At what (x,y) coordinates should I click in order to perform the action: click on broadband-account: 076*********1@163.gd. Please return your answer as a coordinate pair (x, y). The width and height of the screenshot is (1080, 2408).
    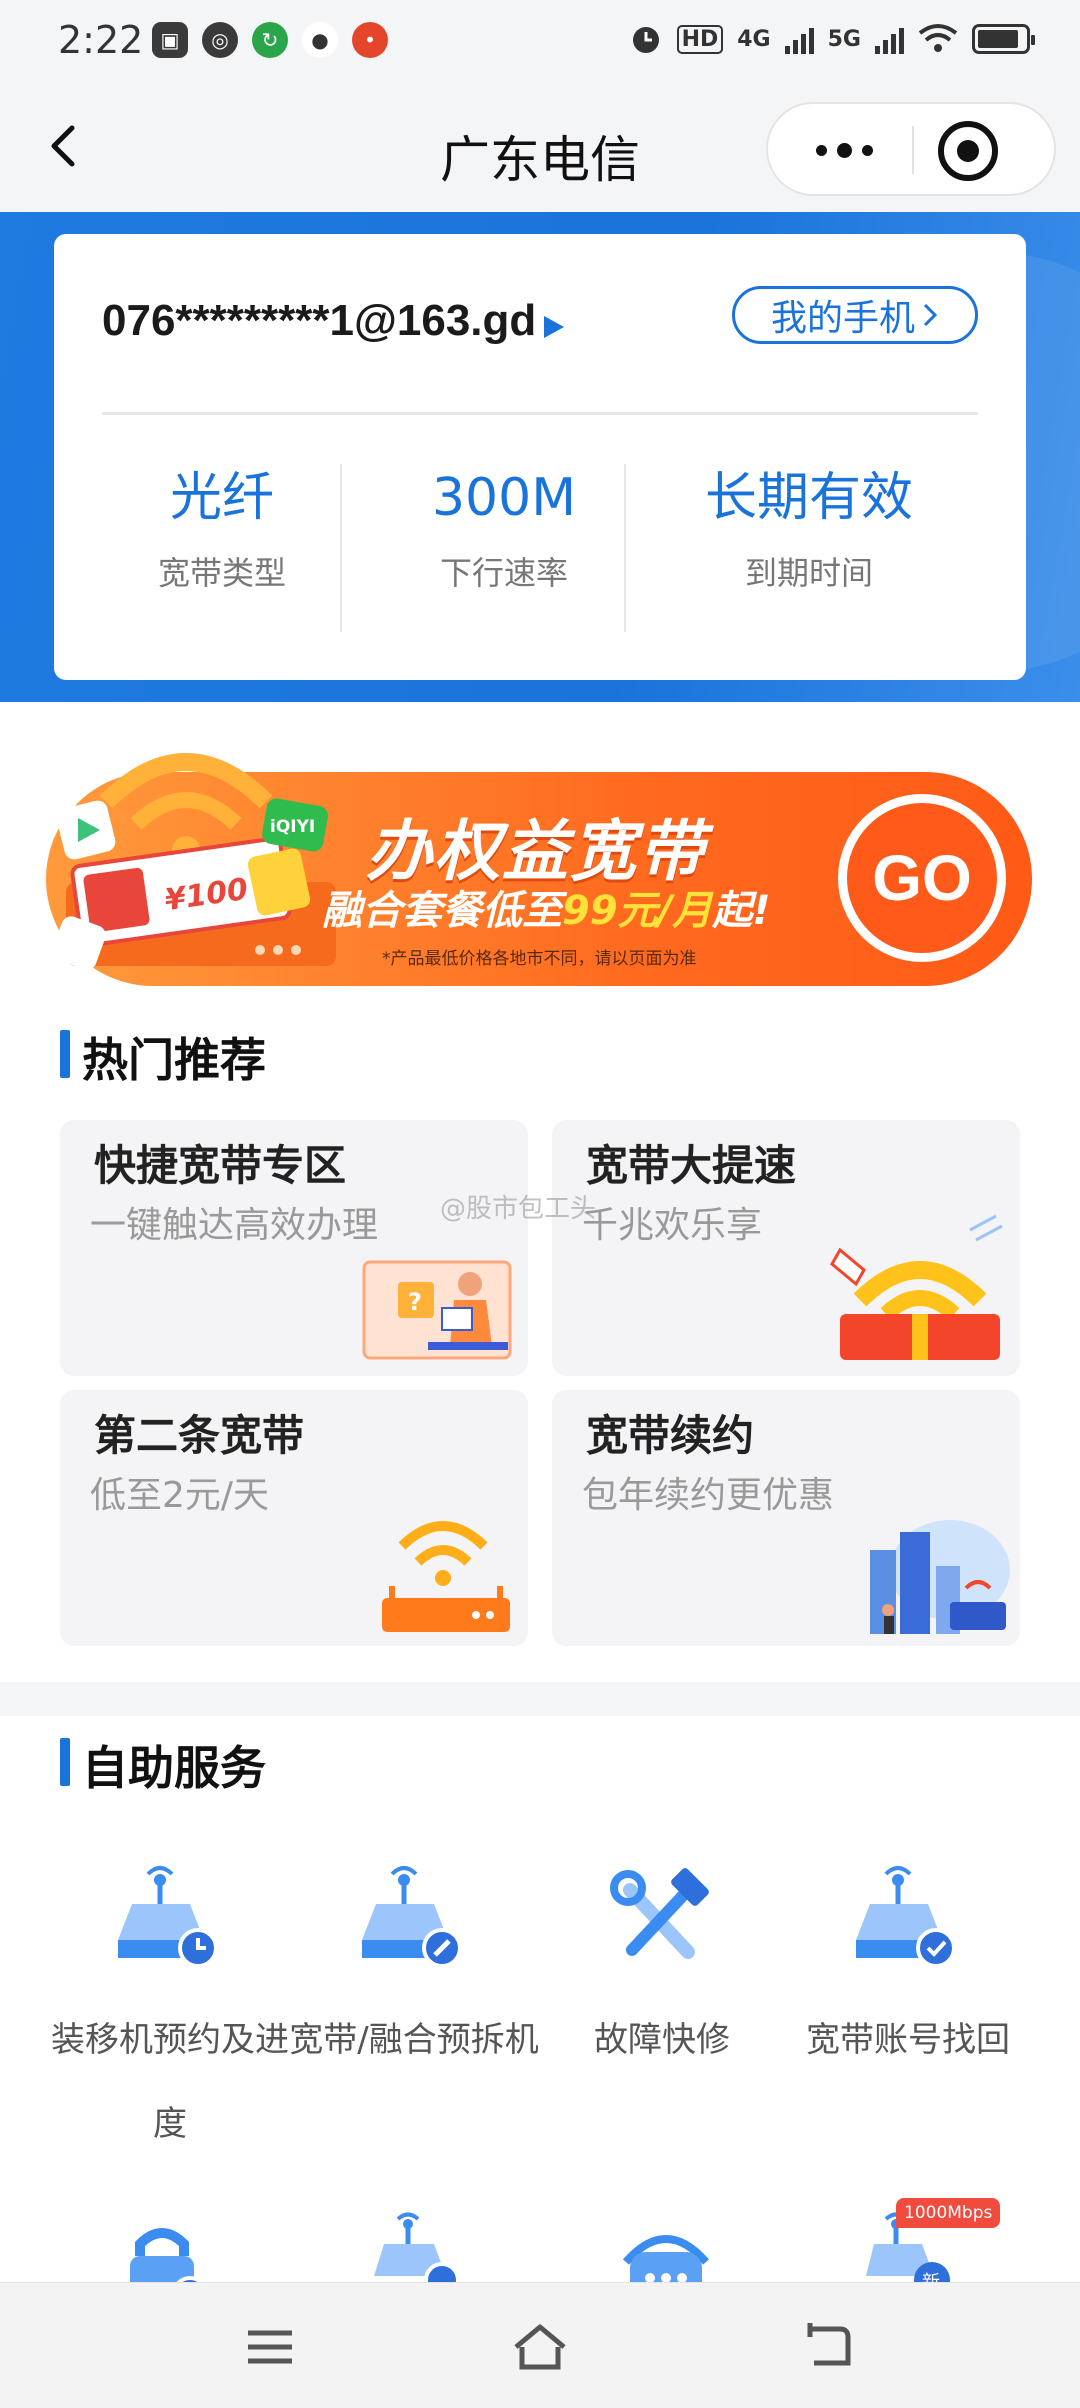
    Looking at the image, I should click on (319, 321).